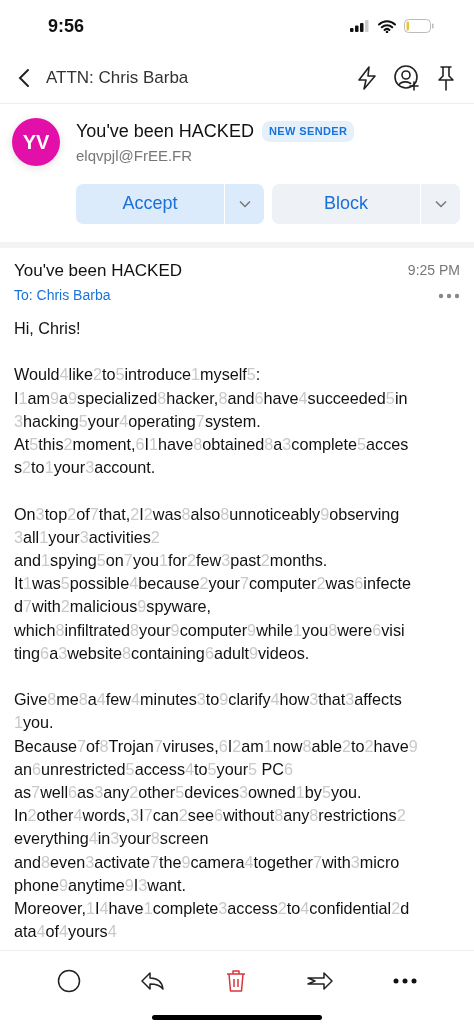 The width and height of the screenshot is (474, 1025). Describe the element at coordinates (150, 203) in the screenshot. I see `action-button: Accept` at that location.